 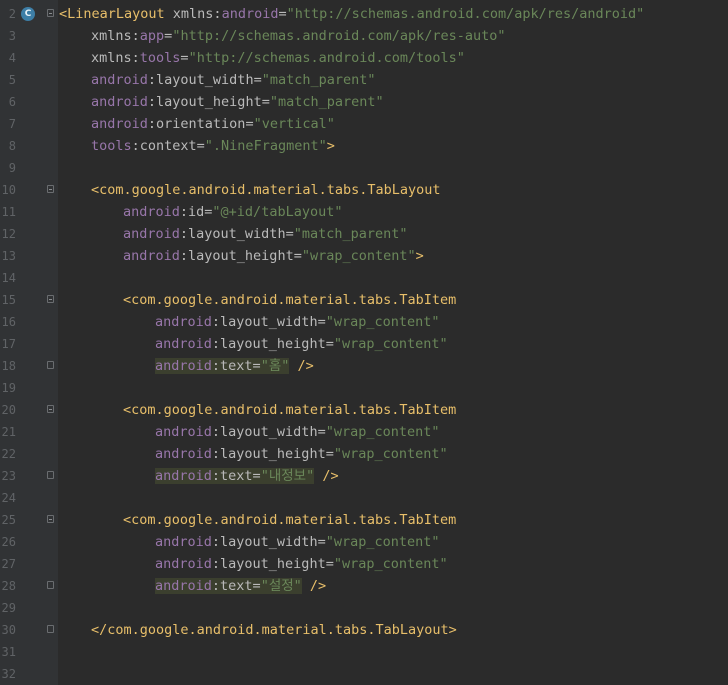 I want to click on code-line: 13 android:layout_height="wrap_content">, so click(x=364, y=256).